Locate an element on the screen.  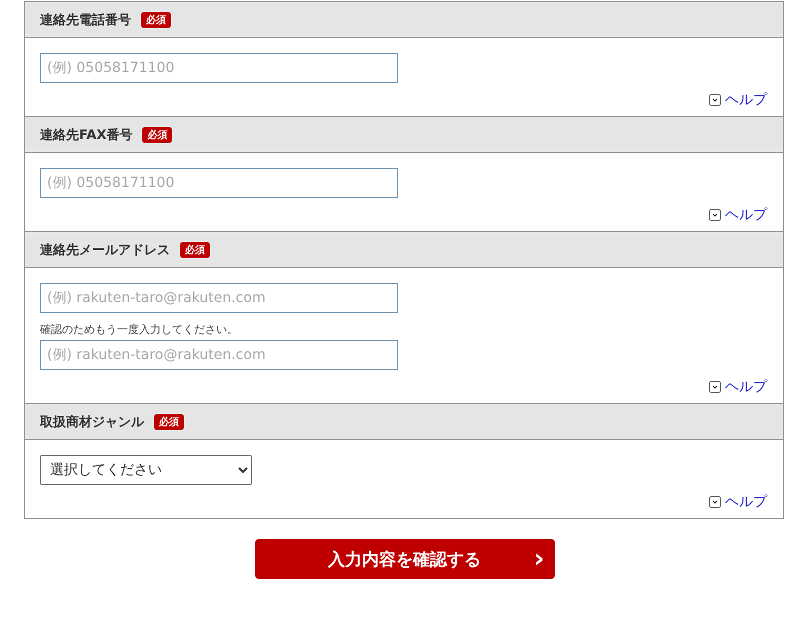
confirm-button: 入力内容を確認する › is located at coordinates (404, 559).